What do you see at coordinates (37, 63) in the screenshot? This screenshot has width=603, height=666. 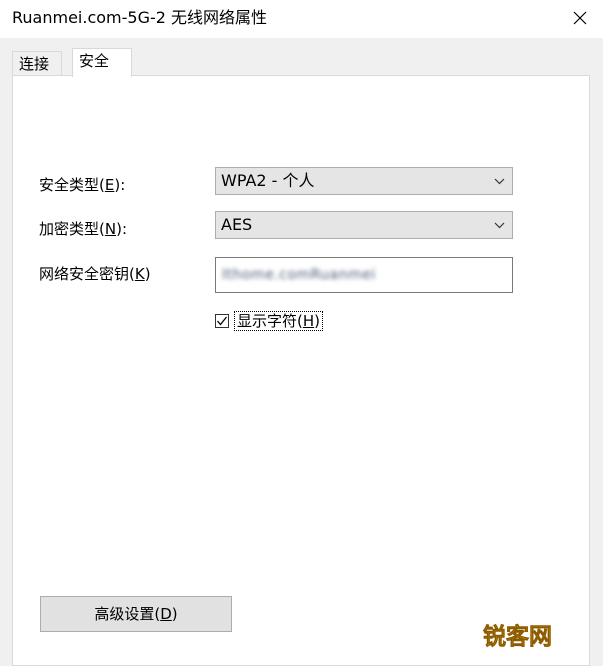 I see `tab-connection: 连接` at bounding box center [37, 63].